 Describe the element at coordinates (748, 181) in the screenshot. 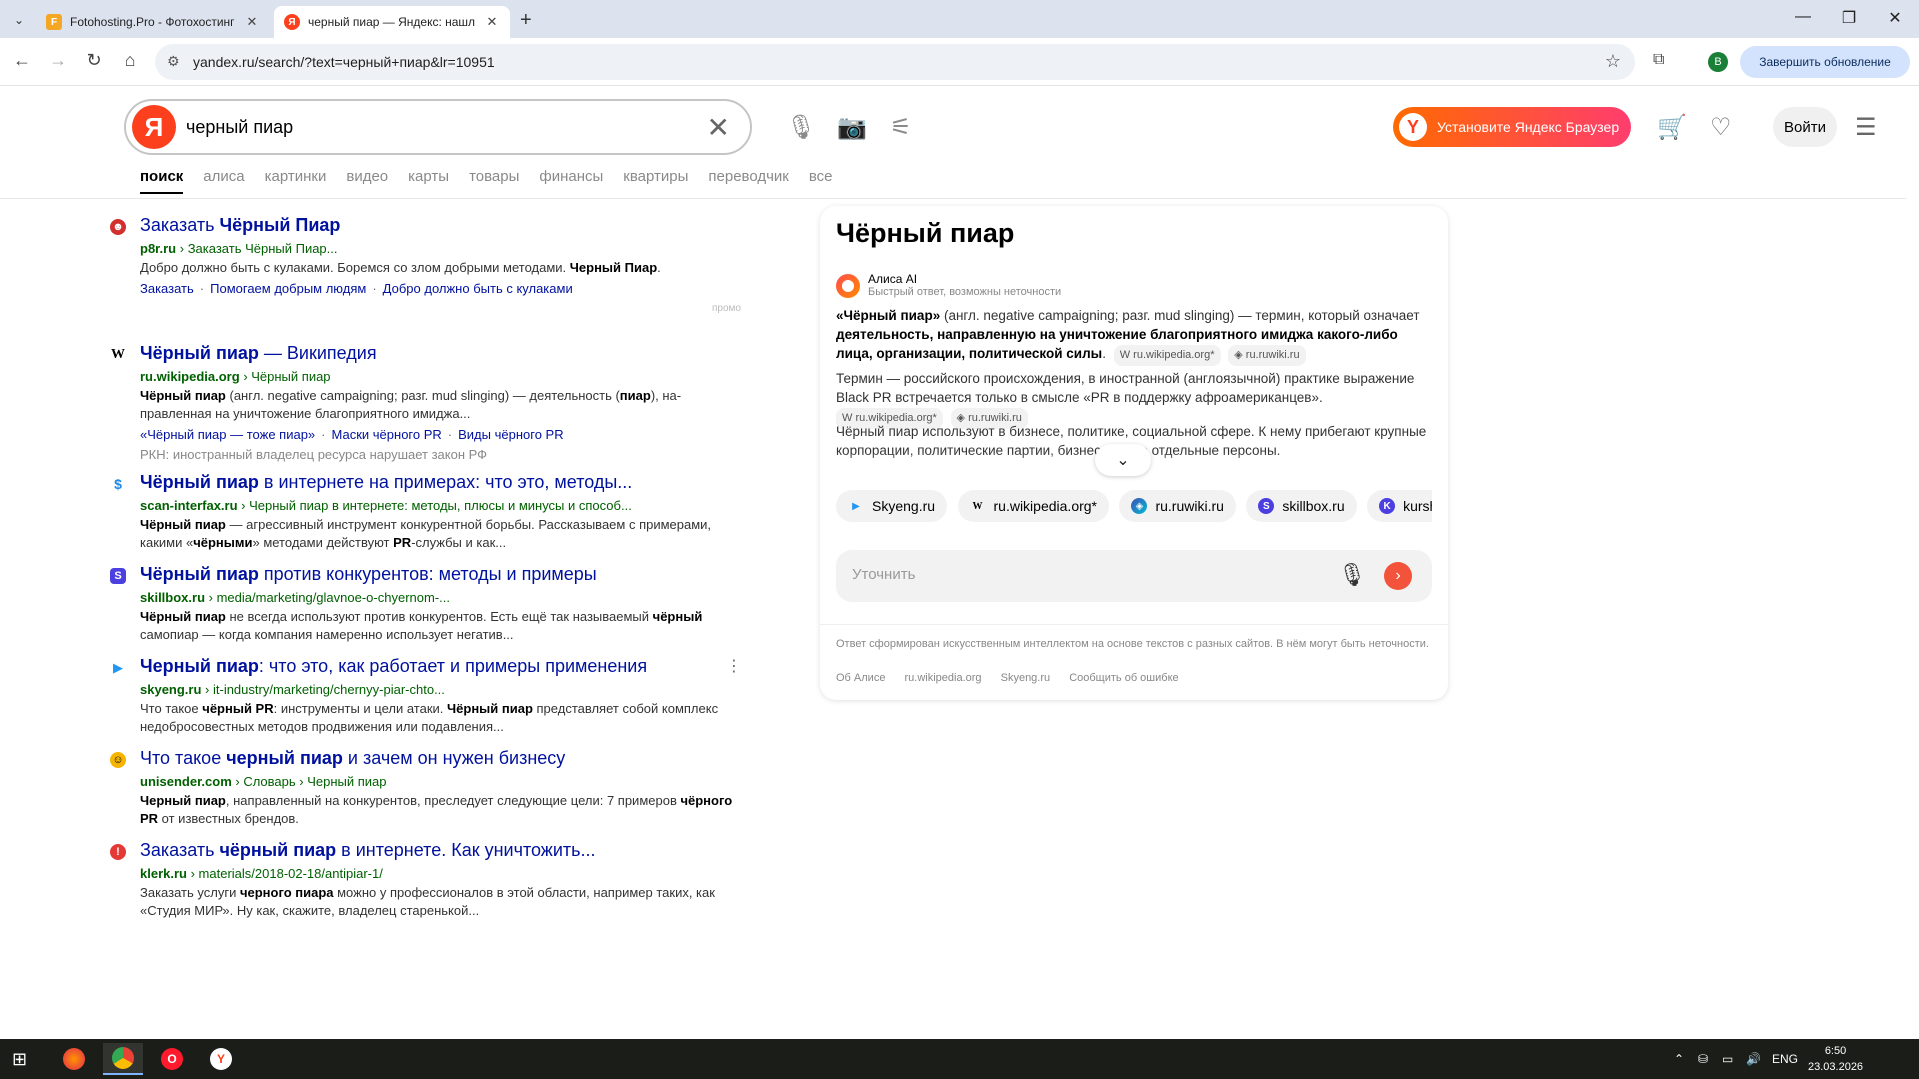

I see `tab-translator: переводчик` at that location.